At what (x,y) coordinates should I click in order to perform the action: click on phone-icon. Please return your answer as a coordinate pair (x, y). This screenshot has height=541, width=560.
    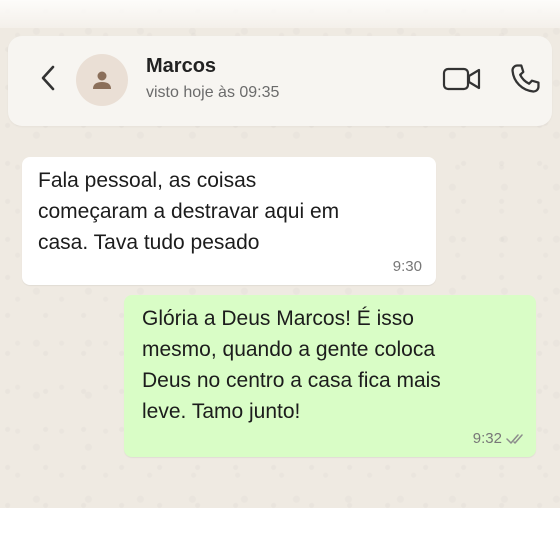
    Looking at the image, I should click on (525, 79).